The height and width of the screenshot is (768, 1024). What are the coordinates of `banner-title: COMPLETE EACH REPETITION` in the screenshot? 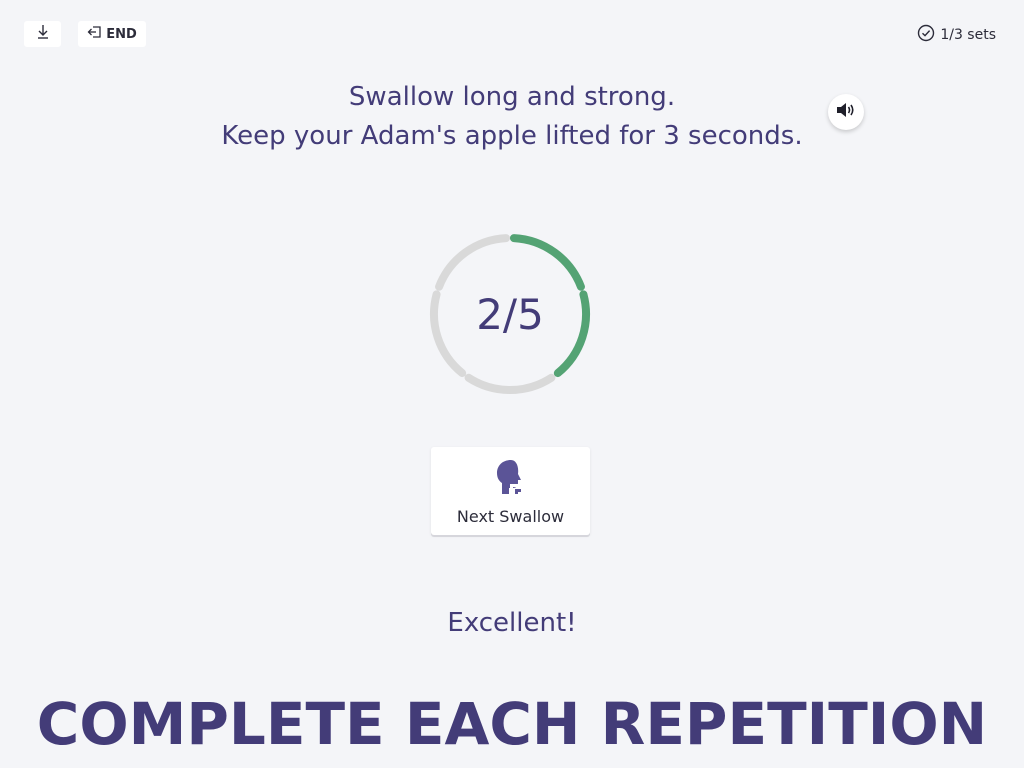 It's located at (512, 724).